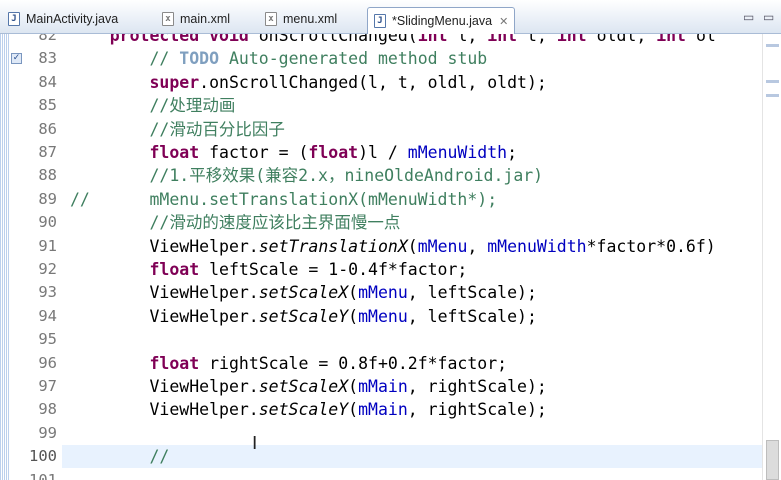 The image size is (781, 480). Describe the element at coordinates (47, 292) in the screenshot. I see `line-number: 93` at that location.